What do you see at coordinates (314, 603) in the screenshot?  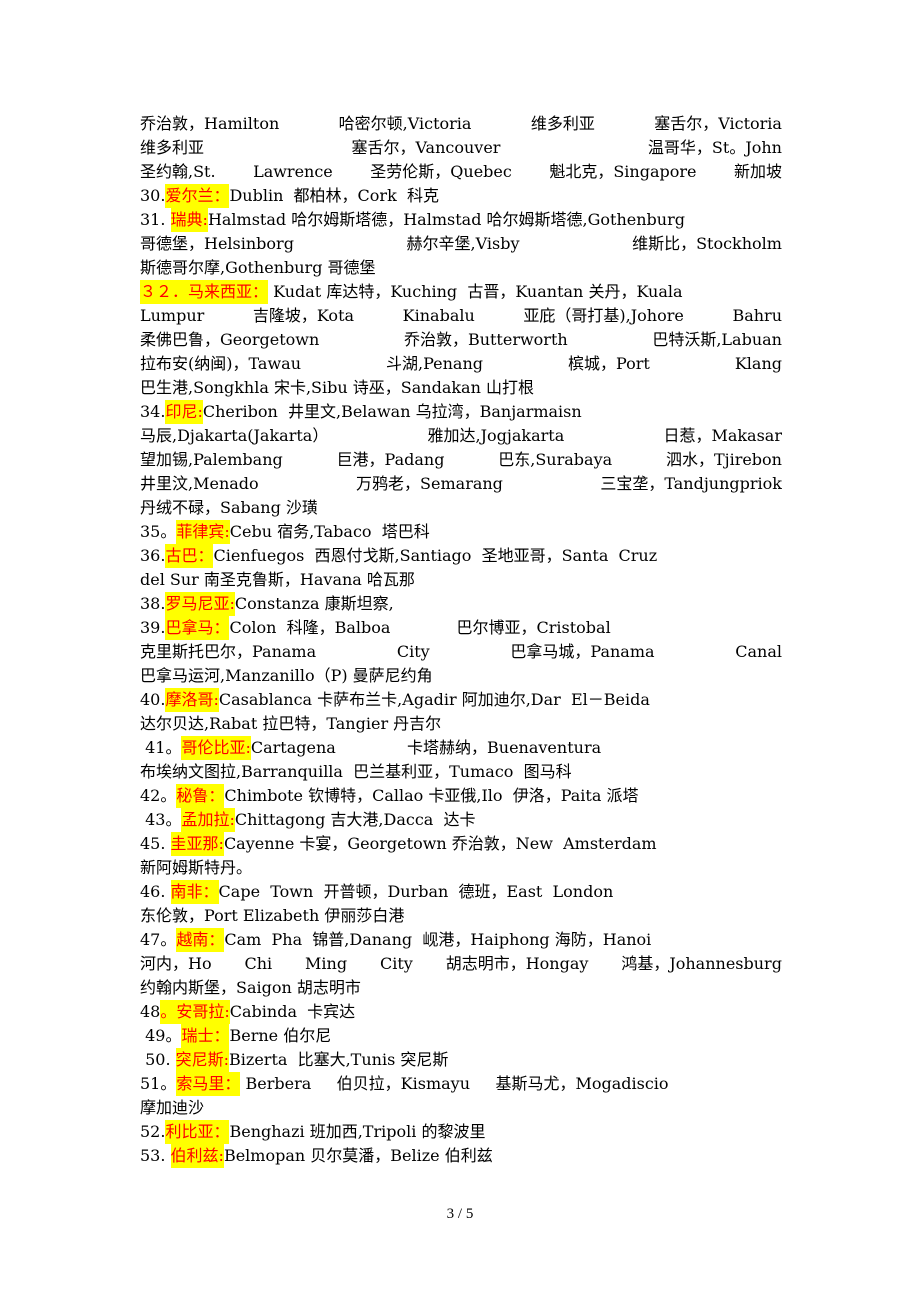 I see `port-list: Constanza 康斯坦察,` at bounding box center [314, 603].